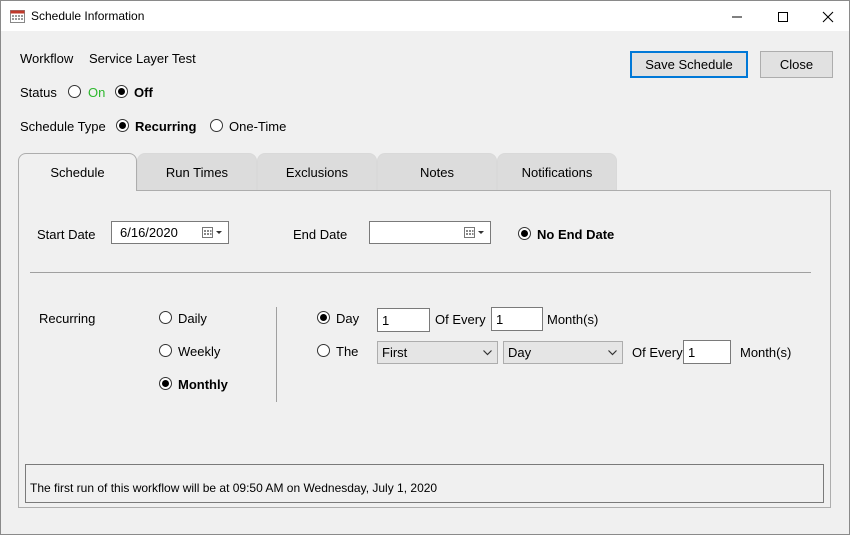 The height and width of the screenshot is (535, 850). I want to click on start-date-label: Start Date, so click(66, 234).